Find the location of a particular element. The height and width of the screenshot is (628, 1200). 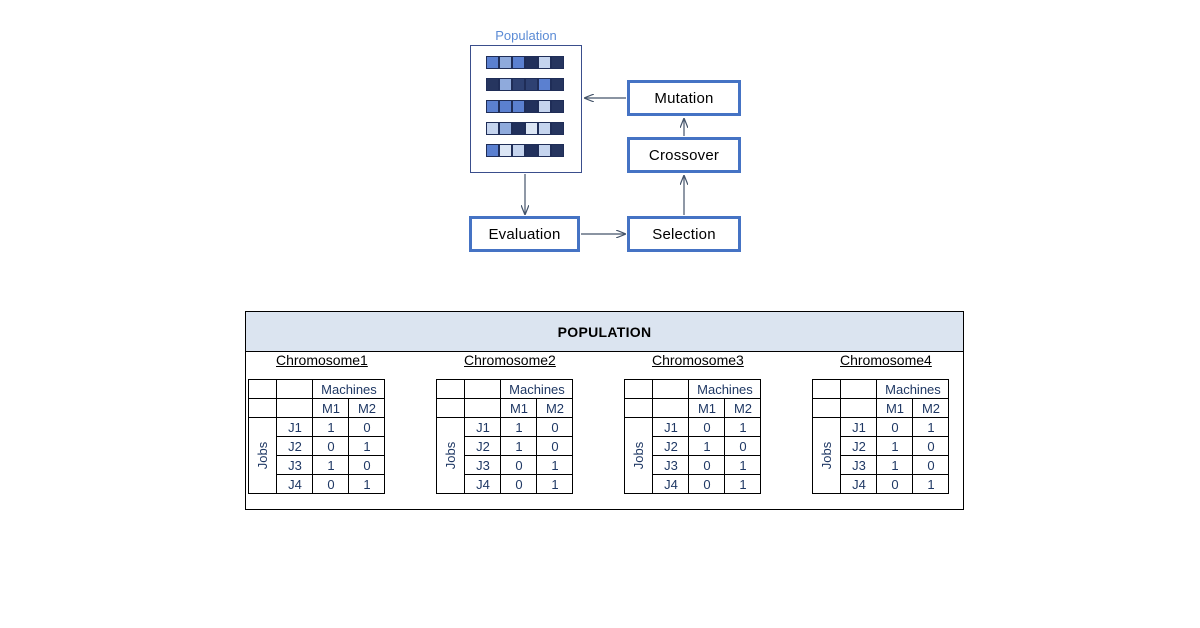

chromosome-table: Machines M1 M2 Jobs J1 0 1 J2 1 0 J3 1 0 J4 0 1 is located at coordinates (880, 436).